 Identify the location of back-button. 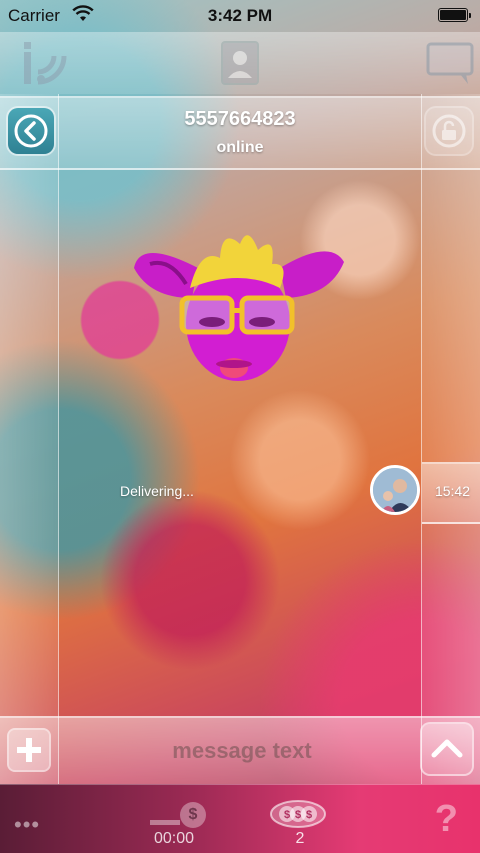
(31, 131).